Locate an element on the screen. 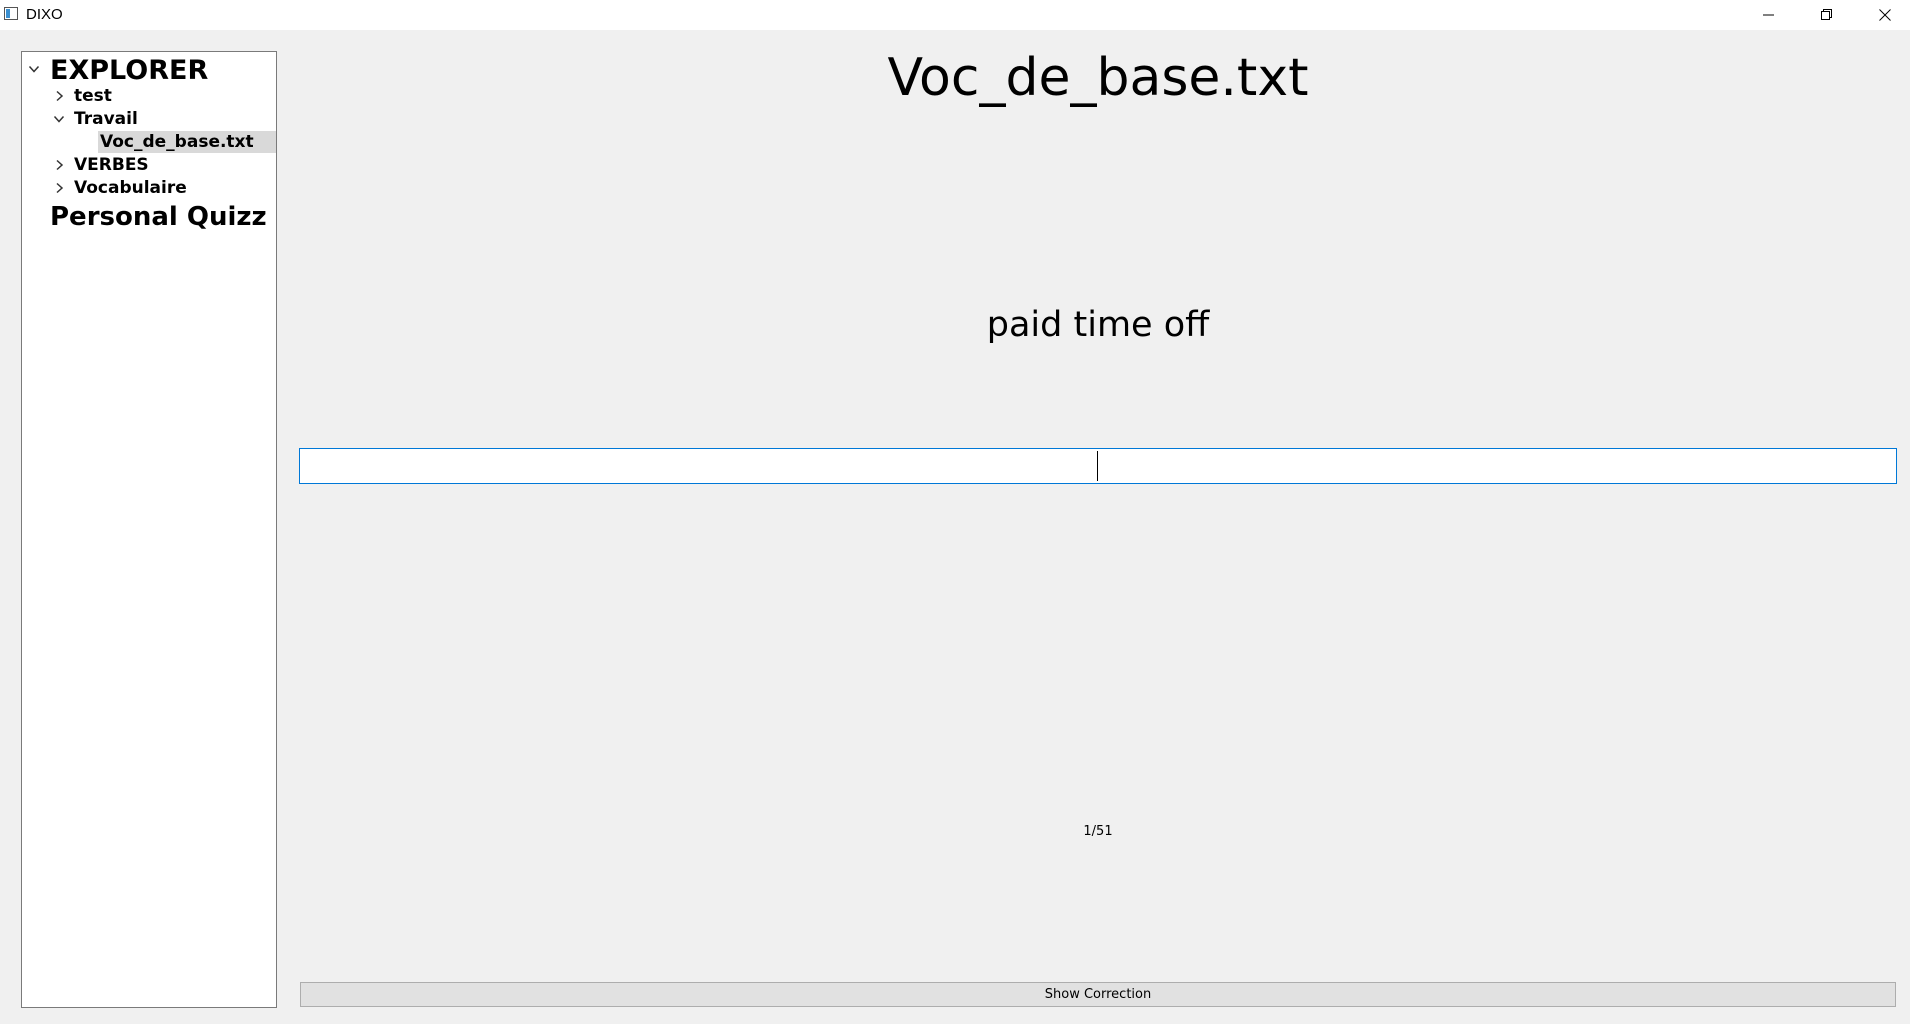  tree-item-label: VERBES is located at coordinates (111, 165).